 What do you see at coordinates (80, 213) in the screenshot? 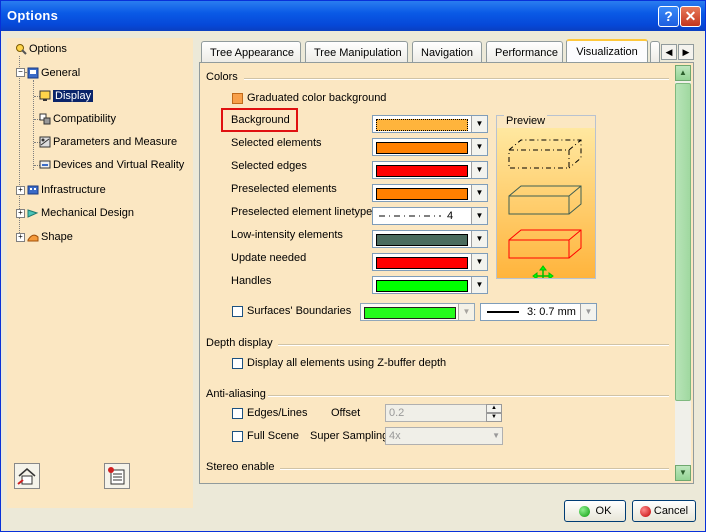
I see `tree-item-mechanical-design: Mechanical Design` at bounding box center [80, 213].